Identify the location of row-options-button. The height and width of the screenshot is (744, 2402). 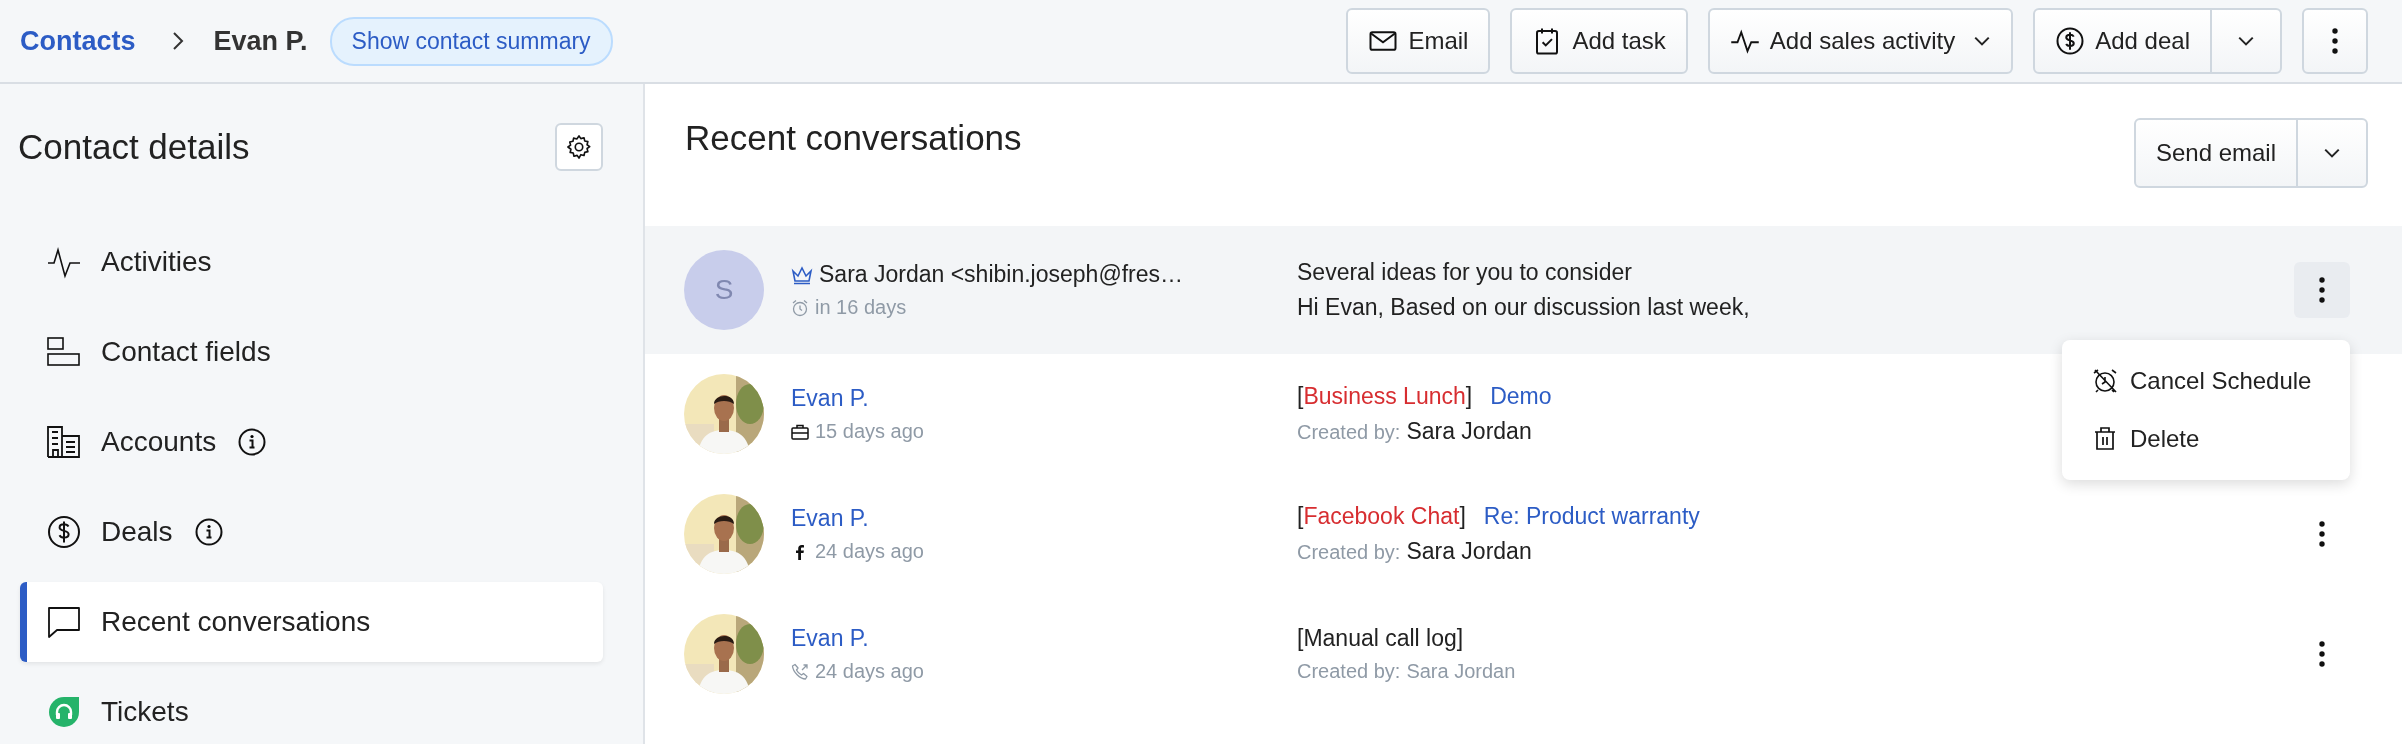
(2322, 290).